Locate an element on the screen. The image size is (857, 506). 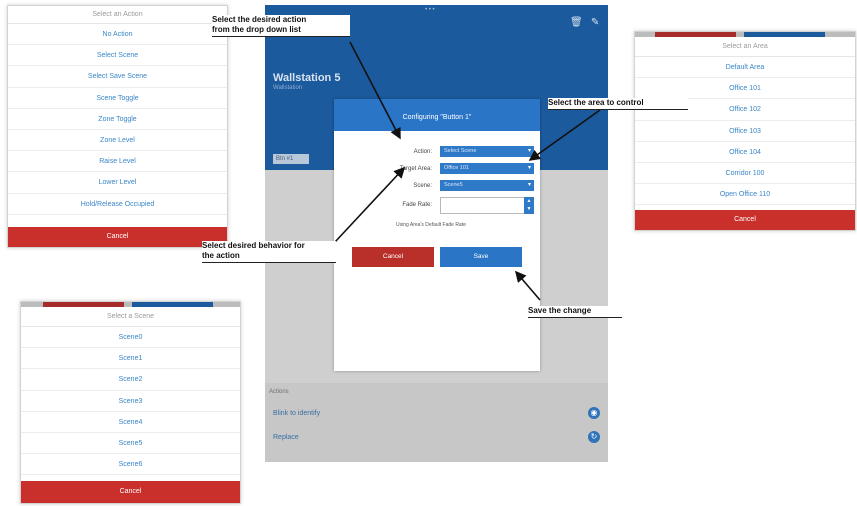
note-select-behavior: Select desired behavior for the action is located at coordinates (269, 252).